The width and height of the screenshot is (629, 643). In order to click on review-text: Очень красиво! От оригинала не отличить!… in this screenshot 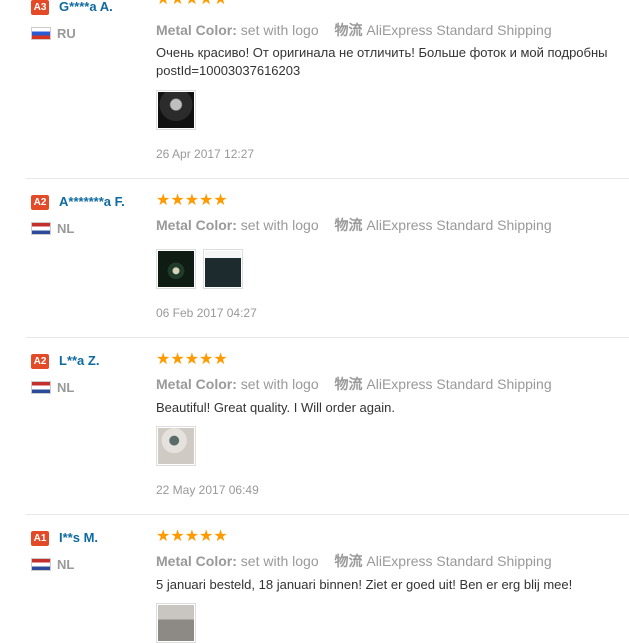, I will do `click(391, 62)`.